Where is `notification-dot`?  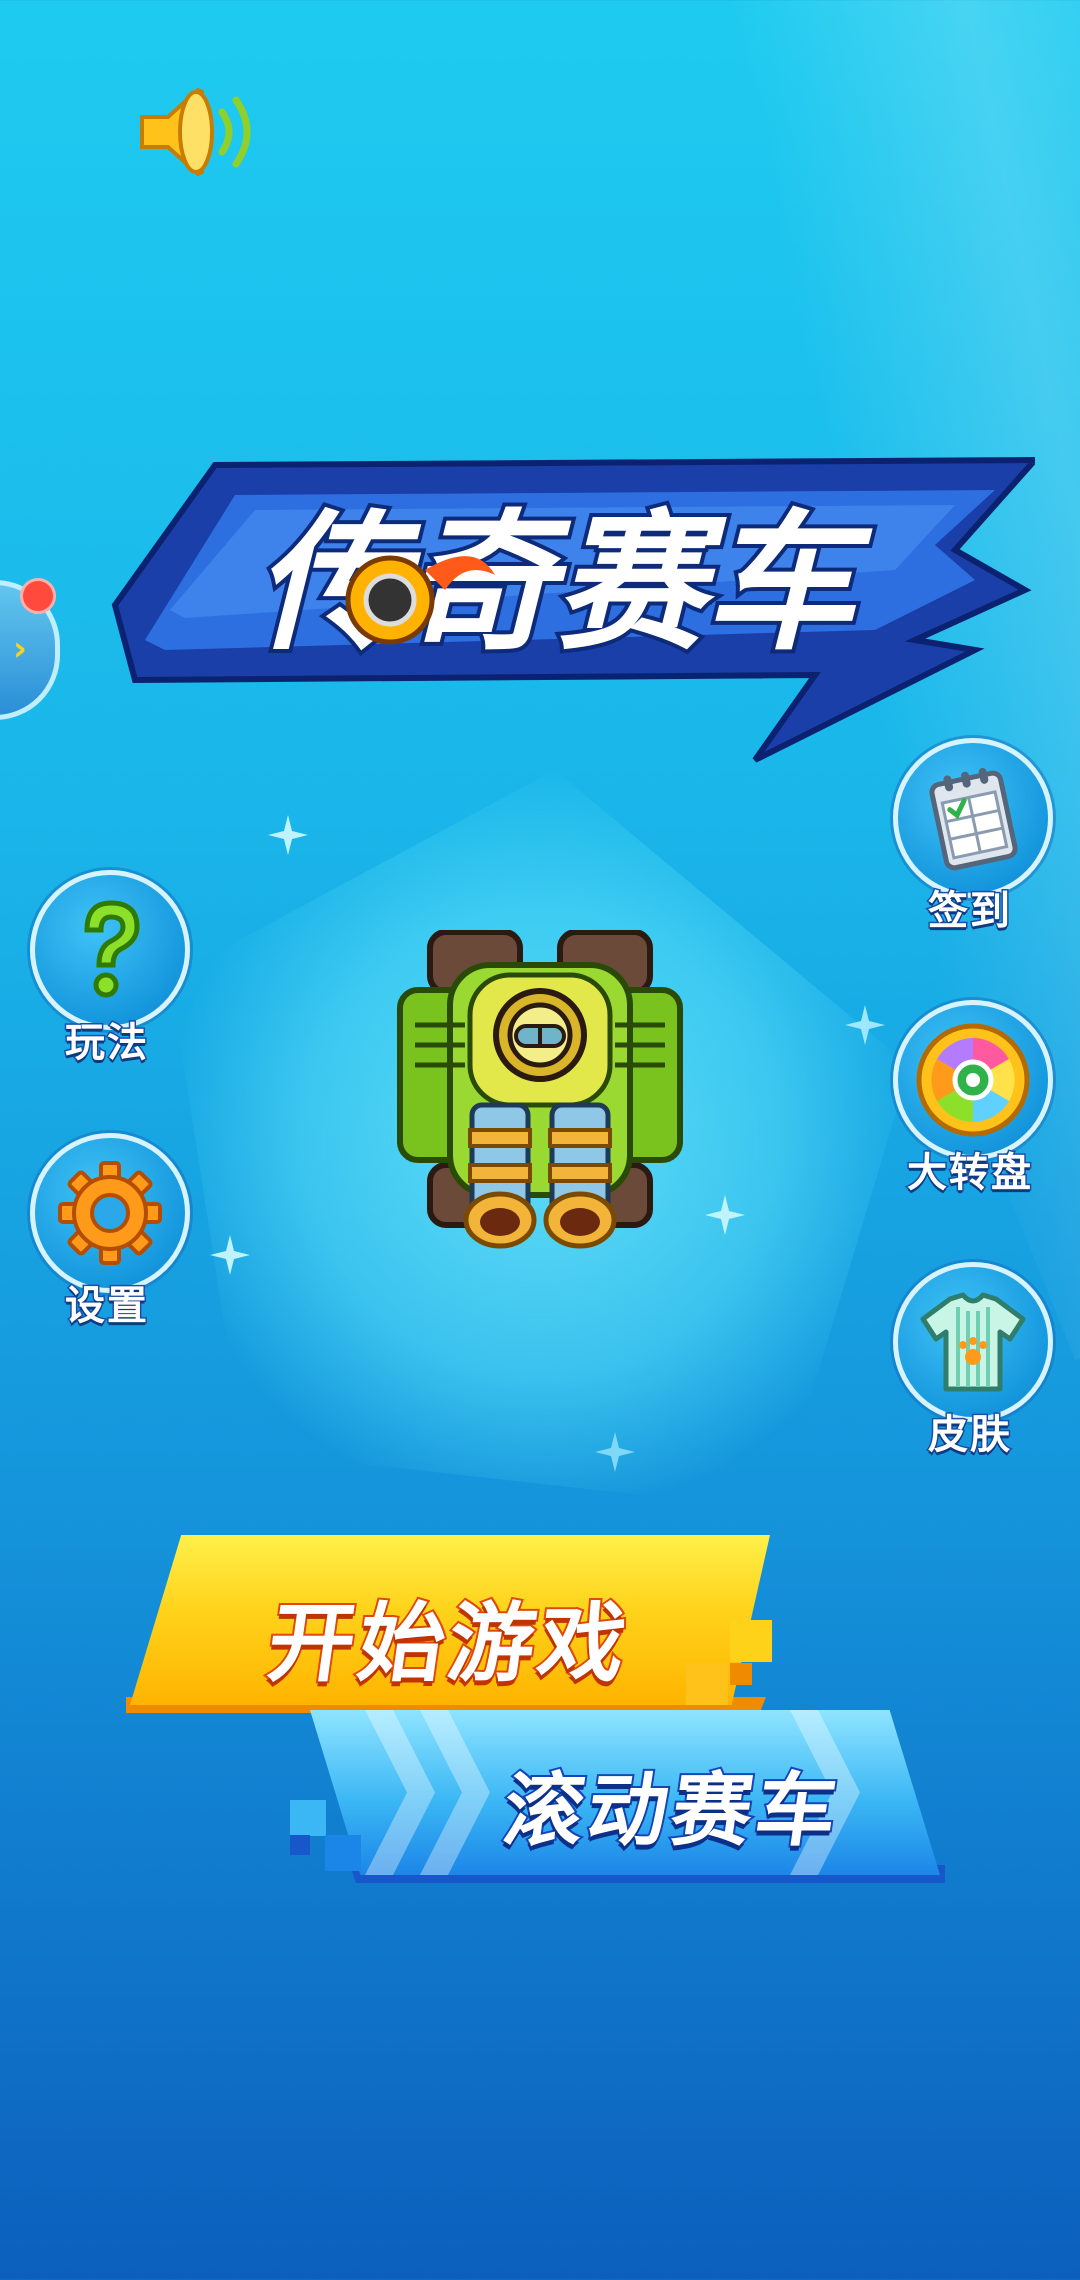
notification-dot is located at coordinates (38, 596).